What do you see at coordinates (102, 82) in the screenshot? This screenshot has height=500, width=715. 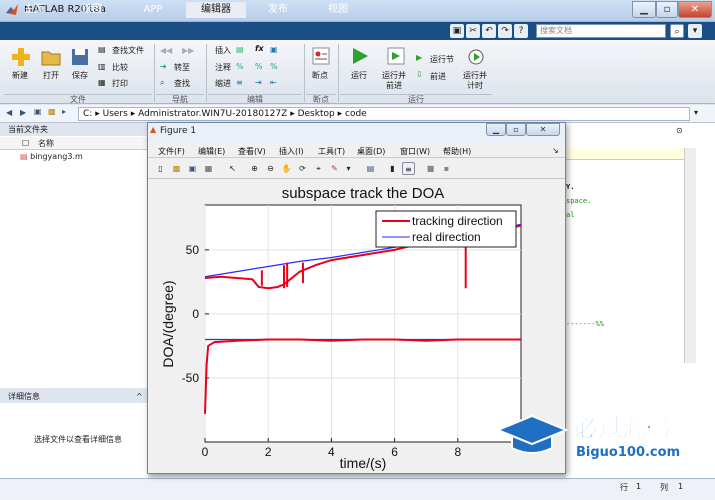 I see `print-icon: ▦` at bounding box center [102, 82].